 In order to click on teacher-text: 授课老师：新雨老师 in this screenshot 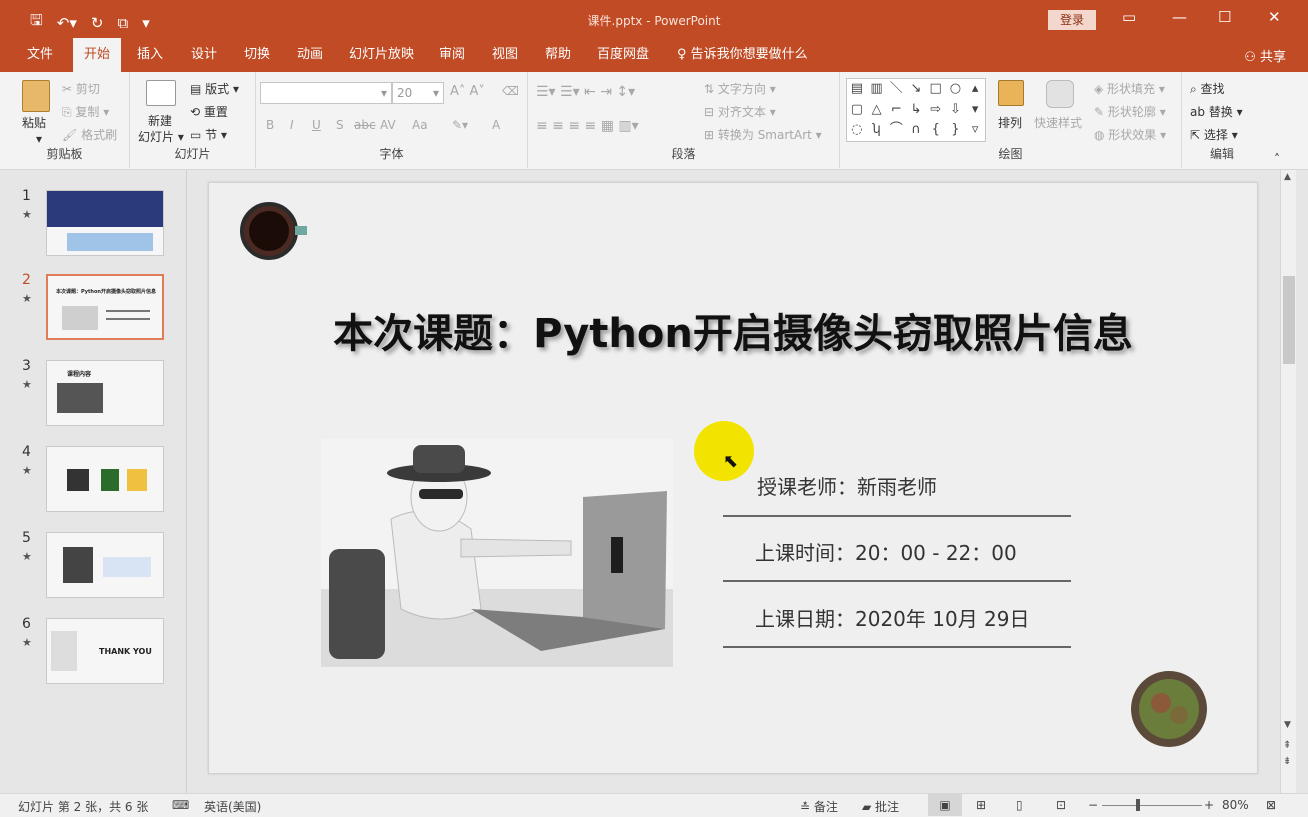, I will do `click(847, 485)`.